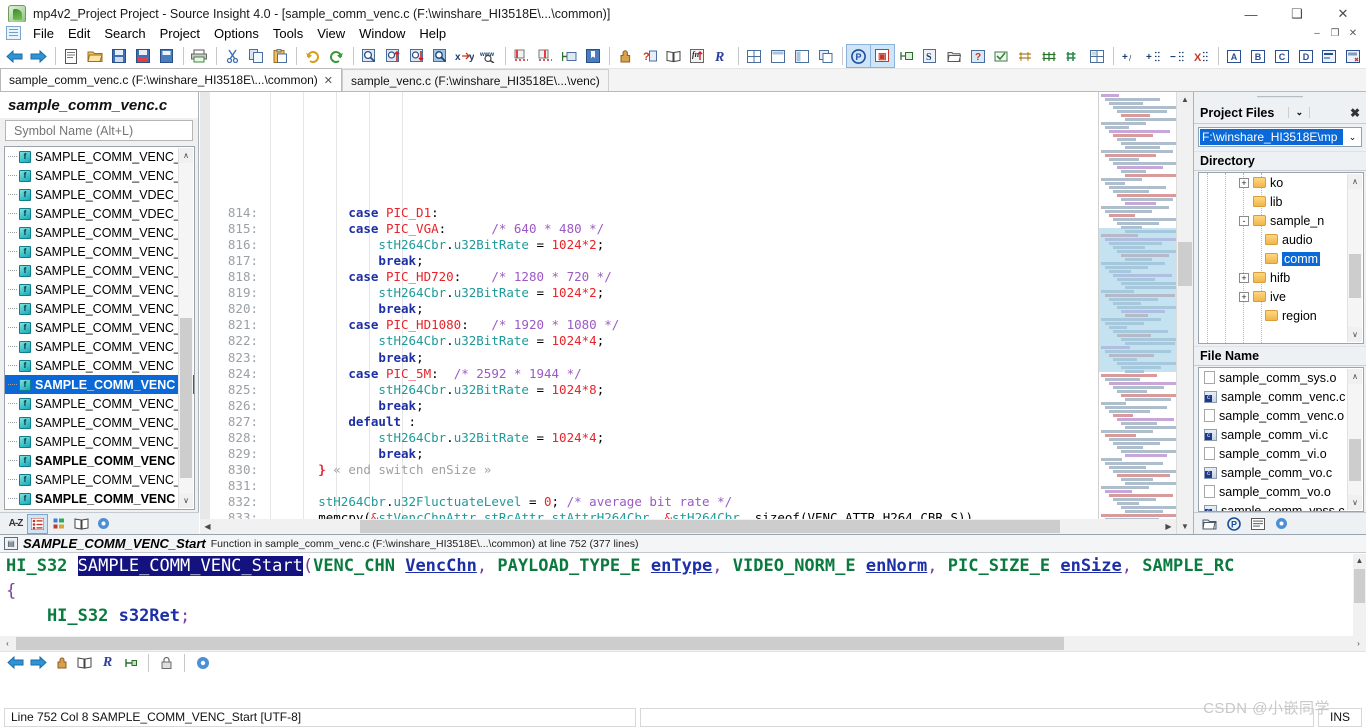 The width and height of the screenshot is (1366, 728). Describe the element at coordinates (710, 526) in the screenshot. I see `editor-hscroll-thumb` at that location.